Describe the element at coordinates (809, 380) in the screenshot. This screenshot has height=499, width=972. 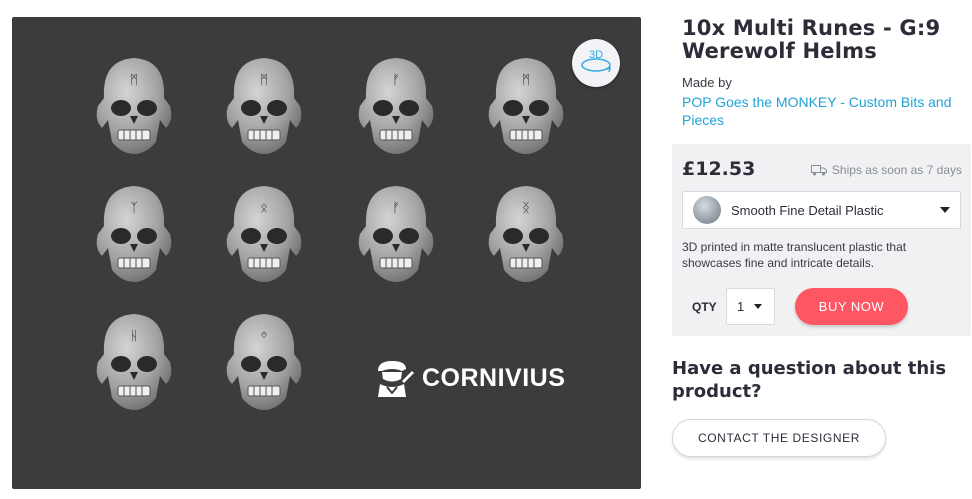
I see `question-heading: Have a question about this product?` at that location.